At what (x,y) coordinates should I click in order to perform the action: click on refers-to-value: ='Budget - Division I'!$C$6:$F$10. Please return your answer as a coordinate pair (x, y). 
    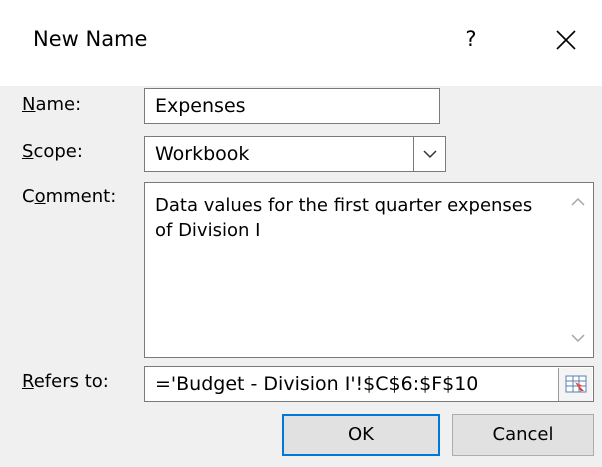
    Looking at the image, I should click on (317, 384).